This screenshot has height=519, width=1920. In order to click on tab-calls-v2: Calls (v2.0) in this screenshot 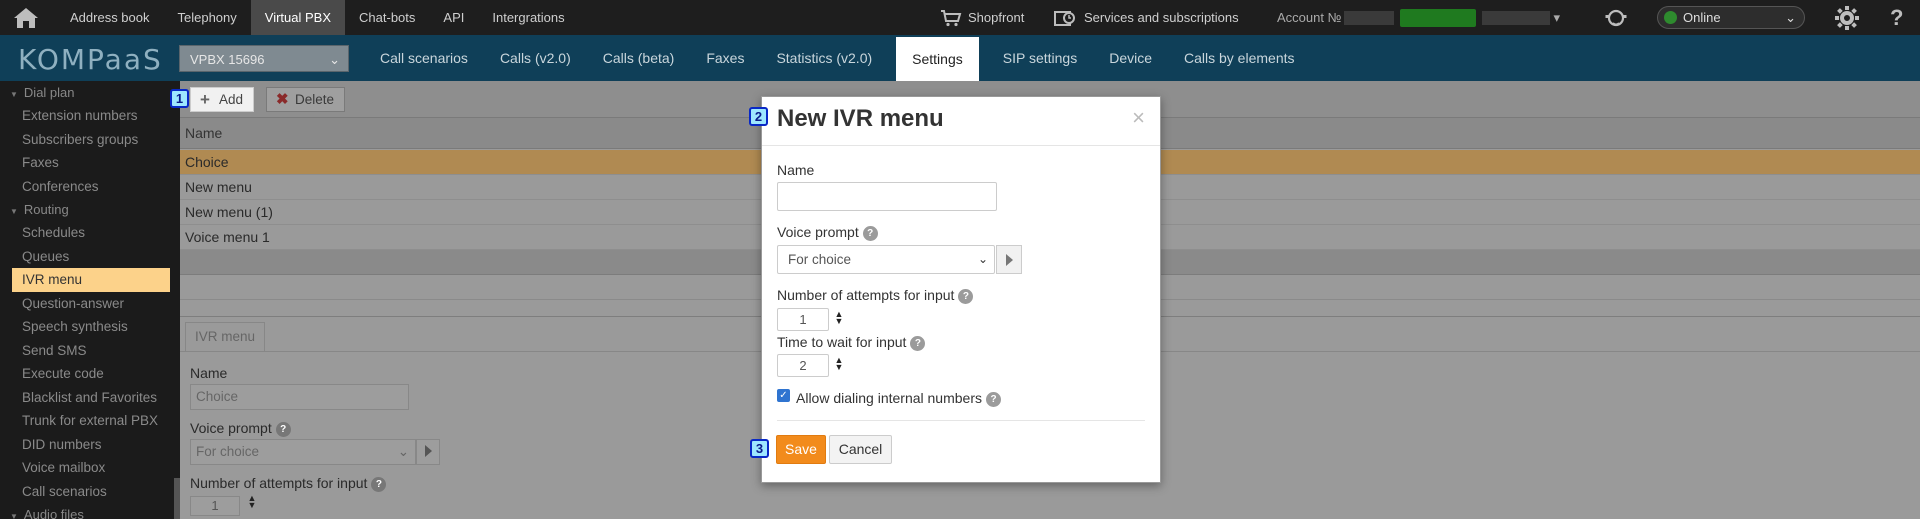, I will do `click(535, 58)`.